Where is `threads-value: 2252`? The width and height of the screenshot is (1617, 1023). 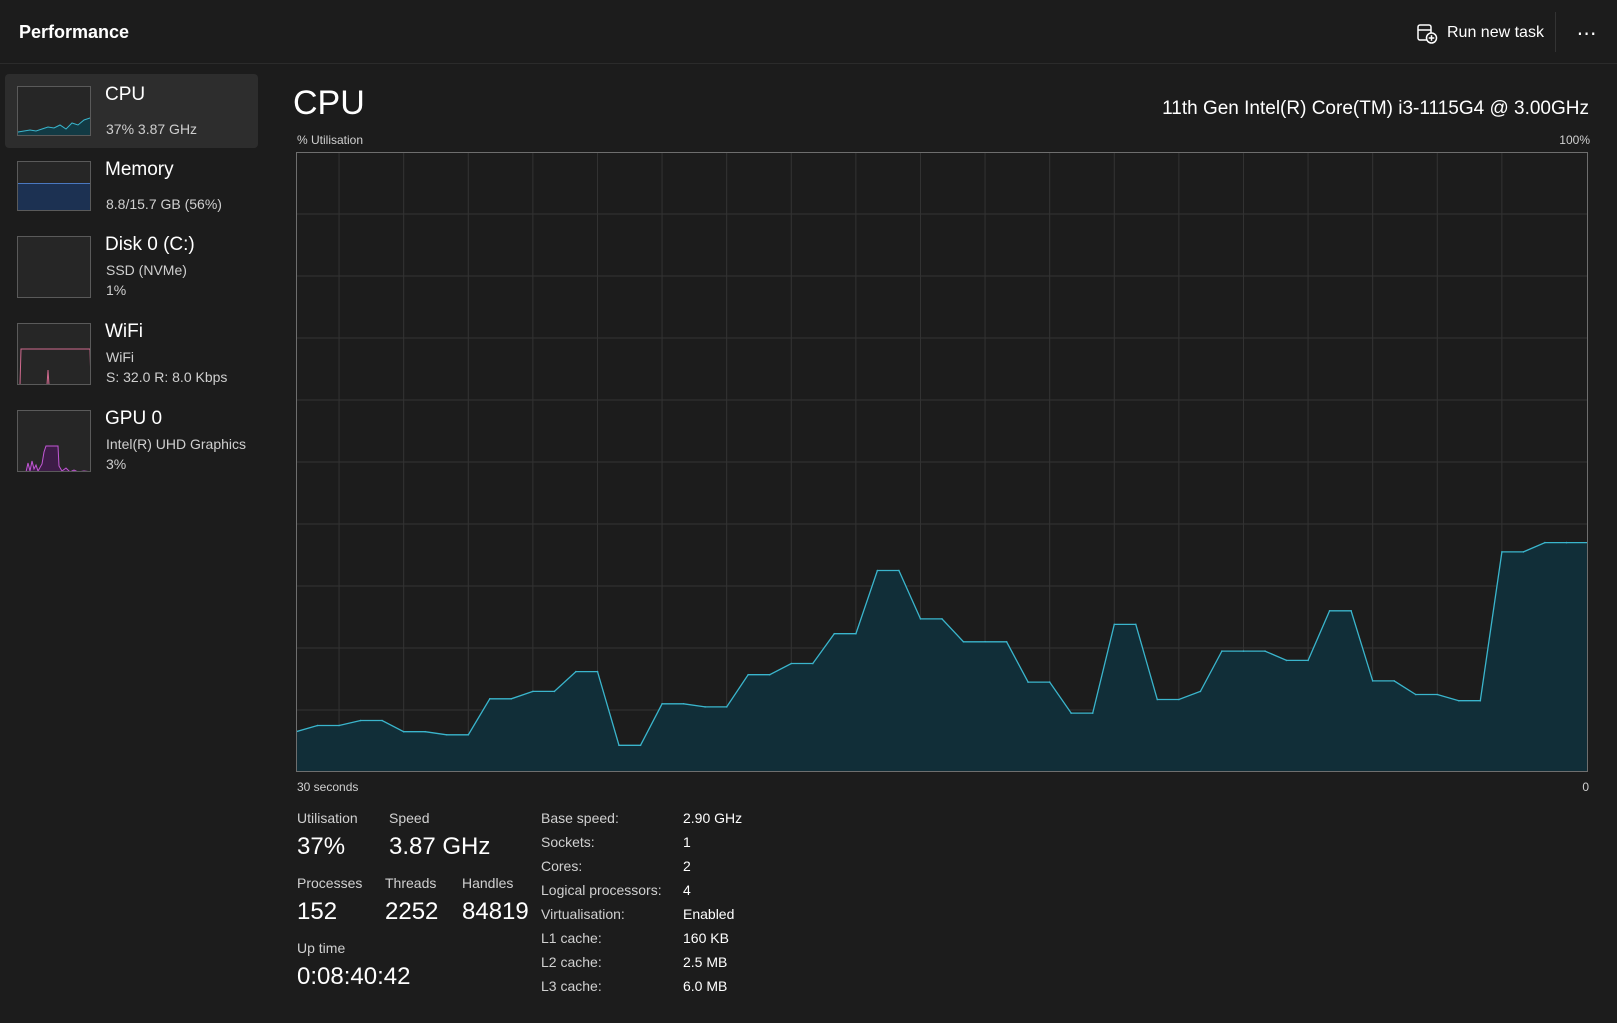
threads-value: 2252 is located at coordinates (412, 911).